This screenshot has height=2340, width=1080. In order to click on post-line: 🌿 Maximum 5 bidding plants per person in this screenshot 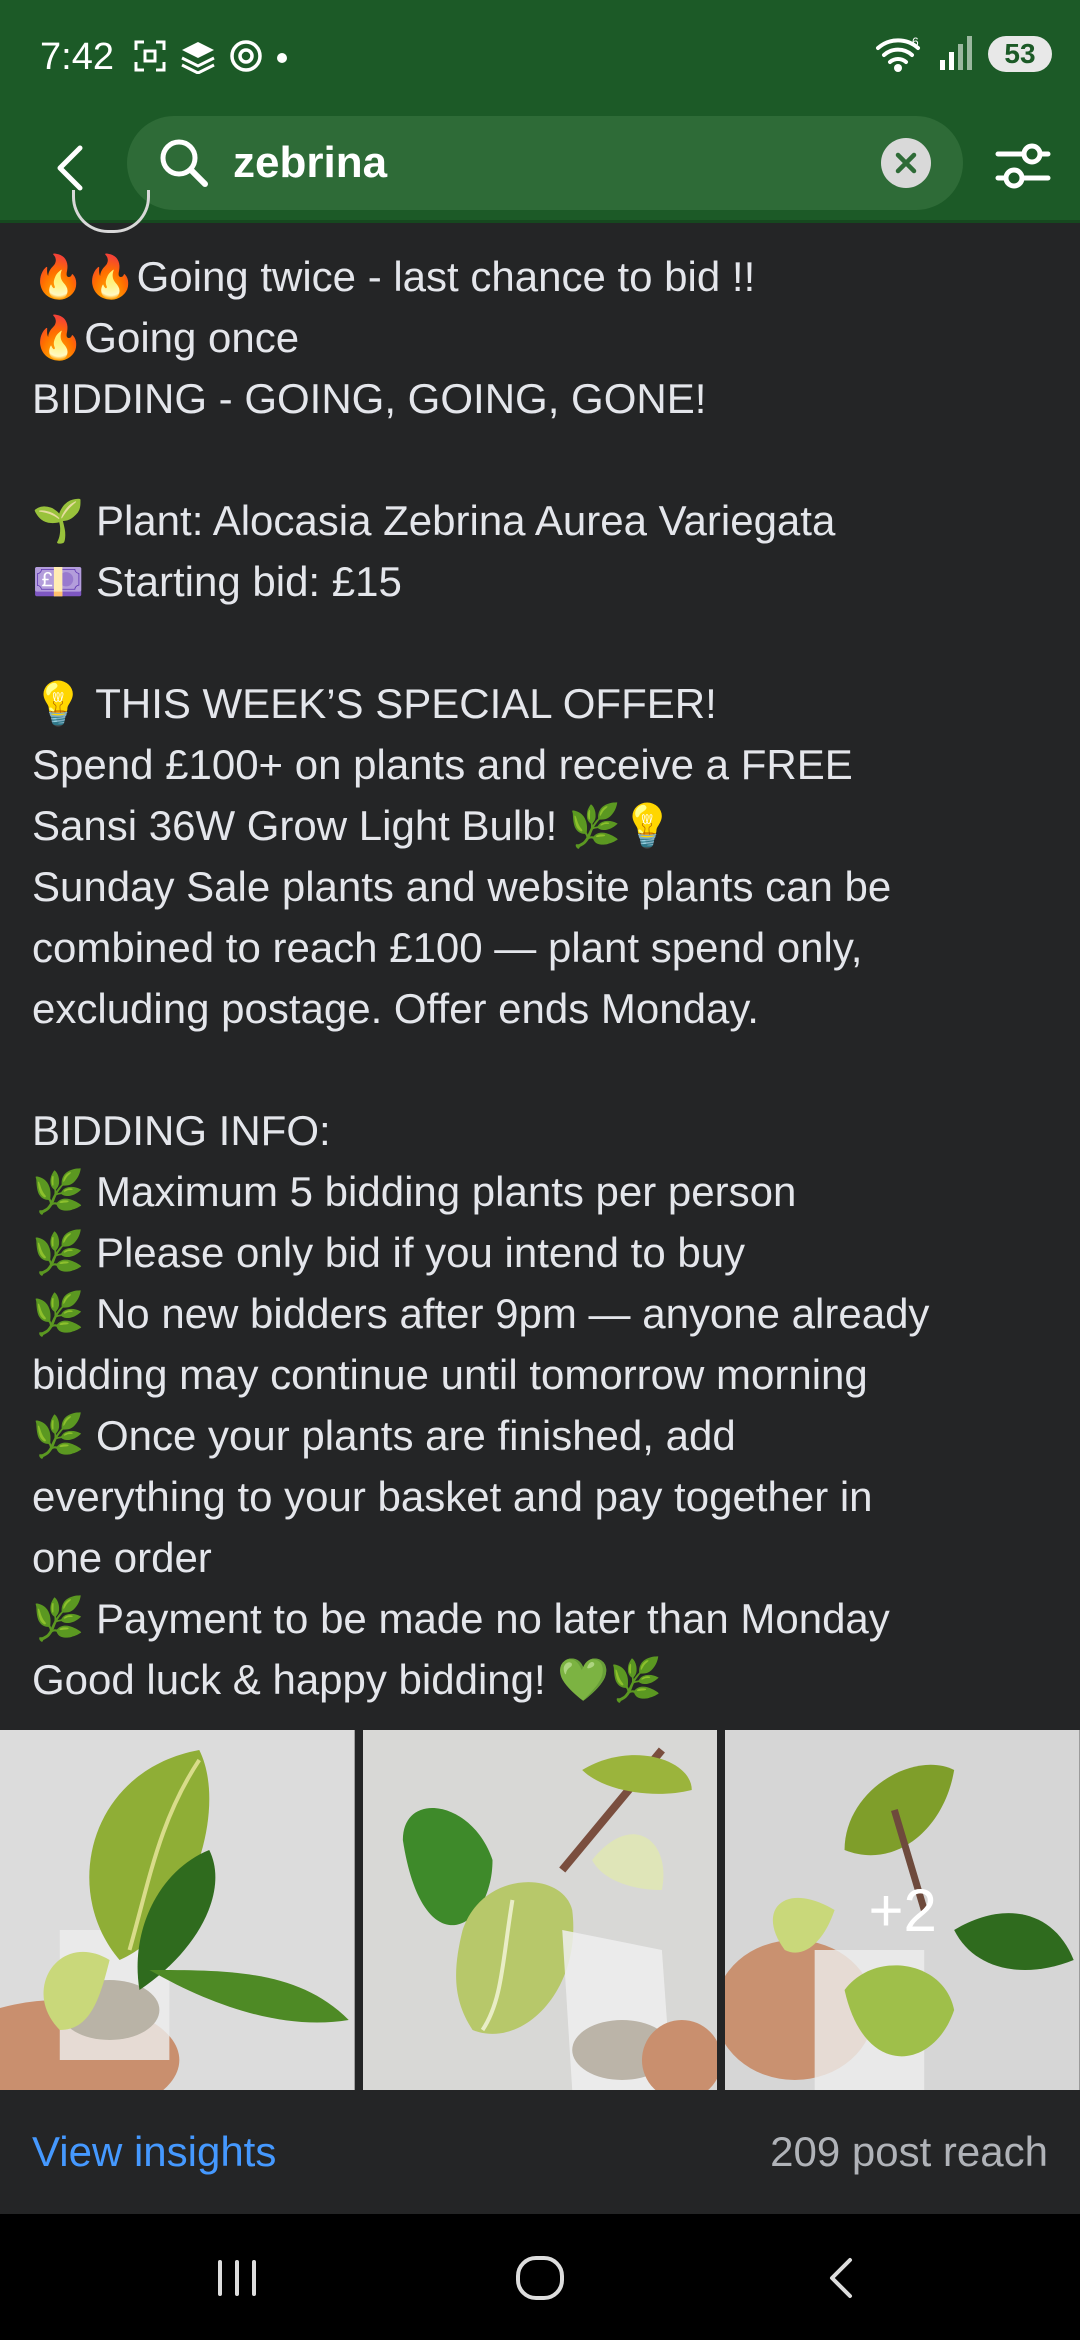, I will do `click(414, 1191)`.